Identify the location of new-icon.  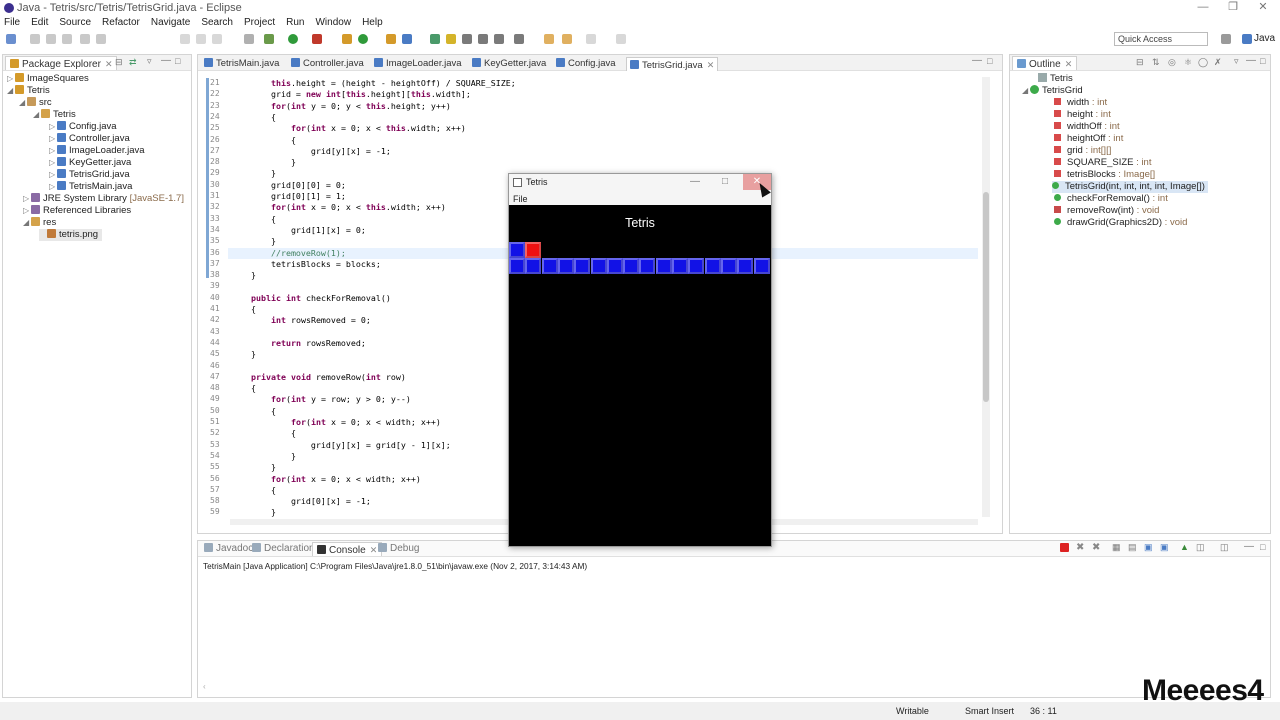
(11, 39).